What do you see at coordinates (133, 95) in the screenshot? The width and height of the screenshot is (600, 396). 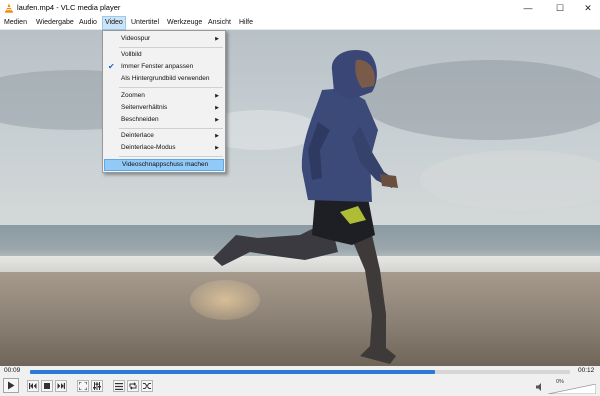 I see `menu-item-label: Zoomen` at bounding box center [133, 95].